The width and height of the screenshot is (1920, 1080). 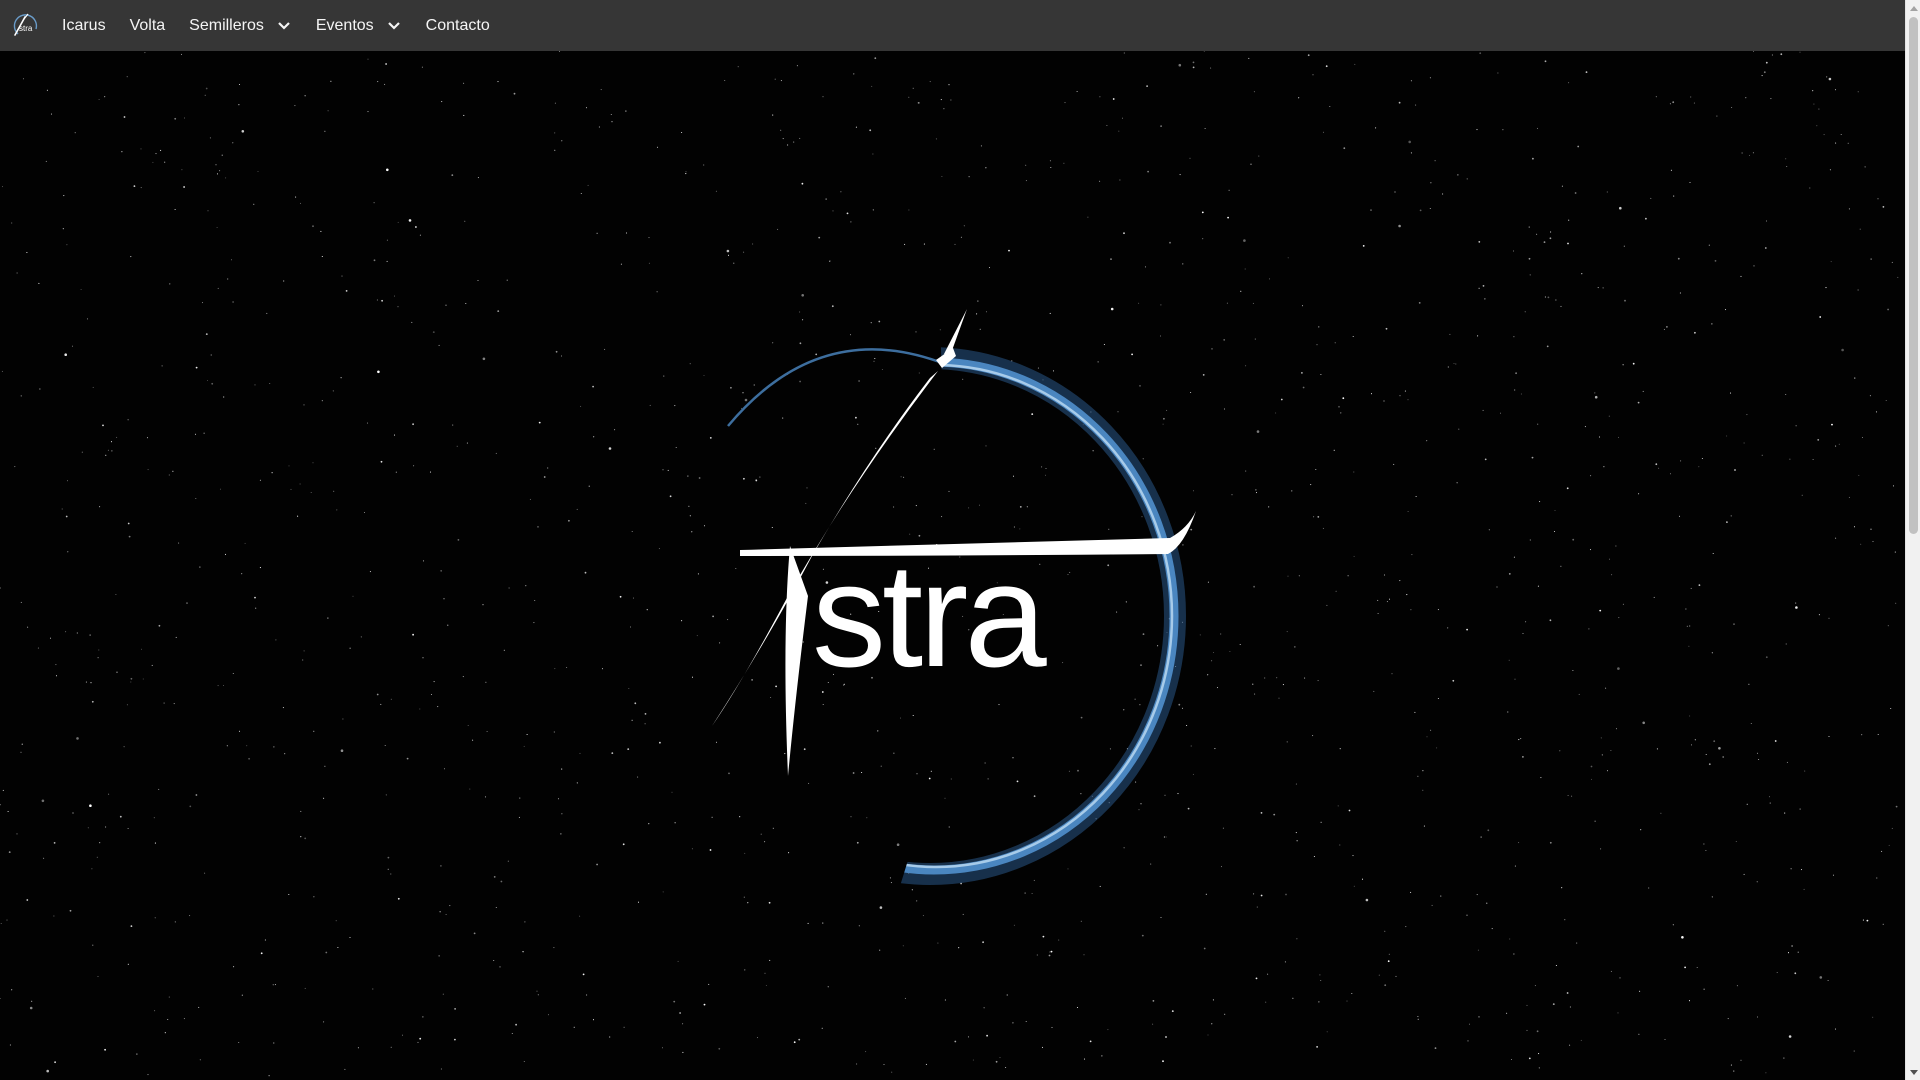 I want to click on nav-icarus: Icarus, so click(x=84, y=25).